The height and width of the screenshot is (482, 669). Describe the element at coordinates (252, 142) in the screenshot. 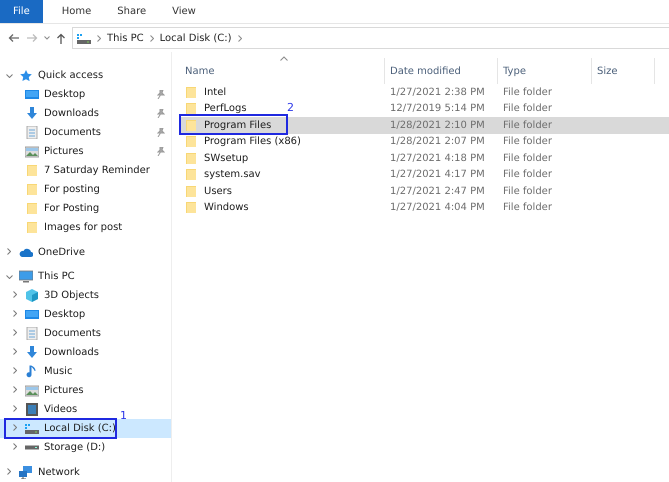

I see `file-name: Program Files (x86)` at that location.